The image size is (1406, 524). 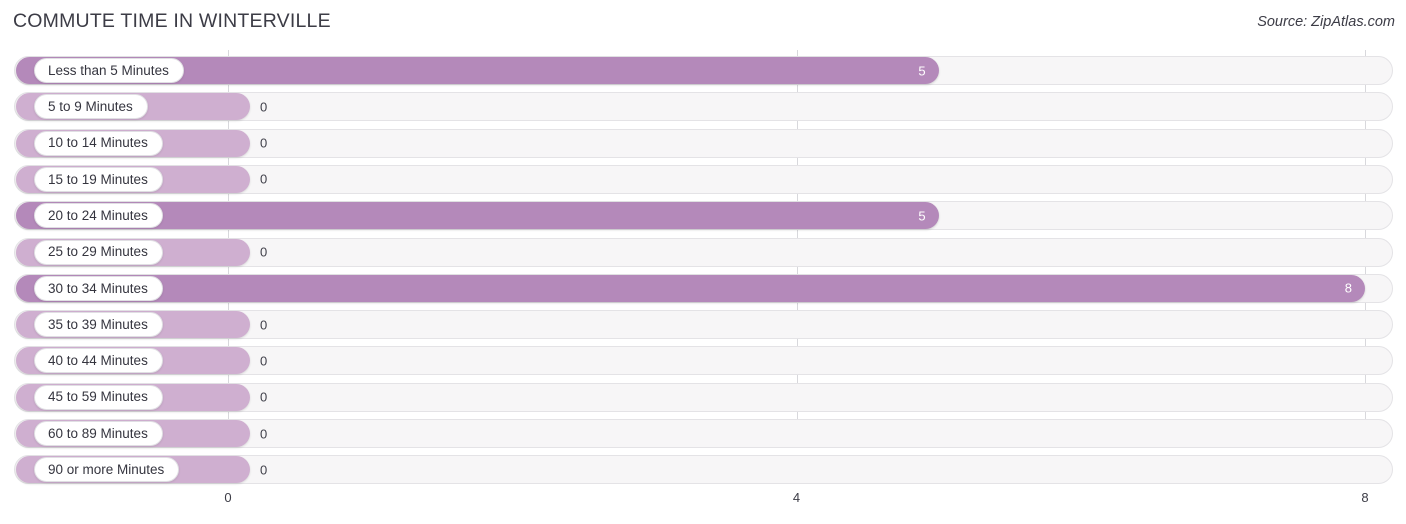 I want to click on category-label: Less than 5 Minutes, so click(x=108, y=70).